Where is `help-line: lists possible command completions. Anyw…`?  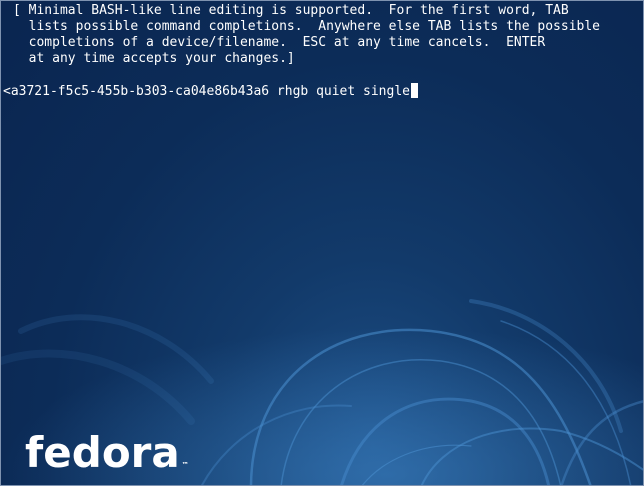 help-line: lists possible command completions. Anyw… is located at coordinates (306, 26).